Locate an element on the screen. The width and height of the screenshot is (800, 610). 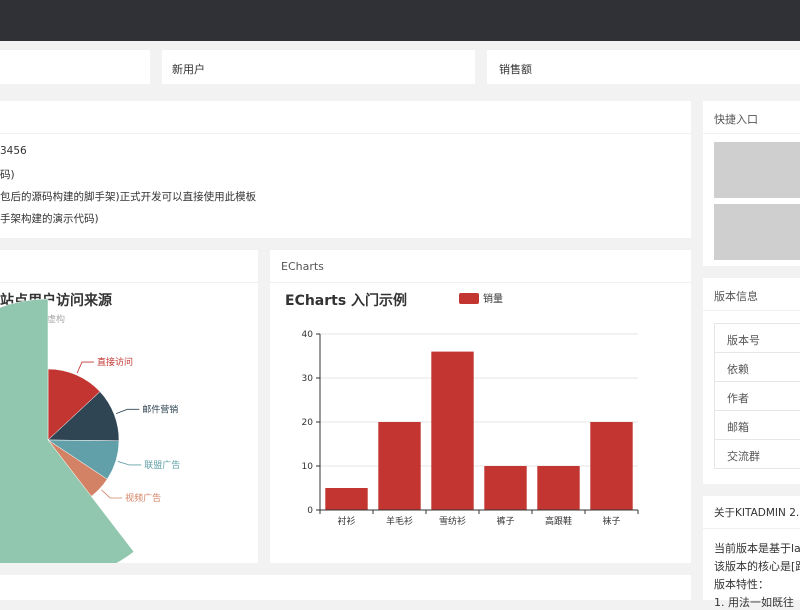
quick-entry-title: 快捷入口 is located at coordinates (736, 119).